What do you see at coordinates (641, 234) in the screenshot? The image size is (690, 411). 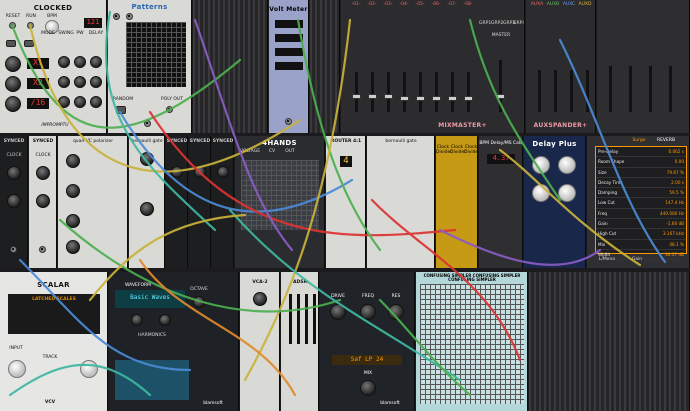 I see `surge-param-row: High Cut 3.167 kHz` at bounding box center [641, 234].